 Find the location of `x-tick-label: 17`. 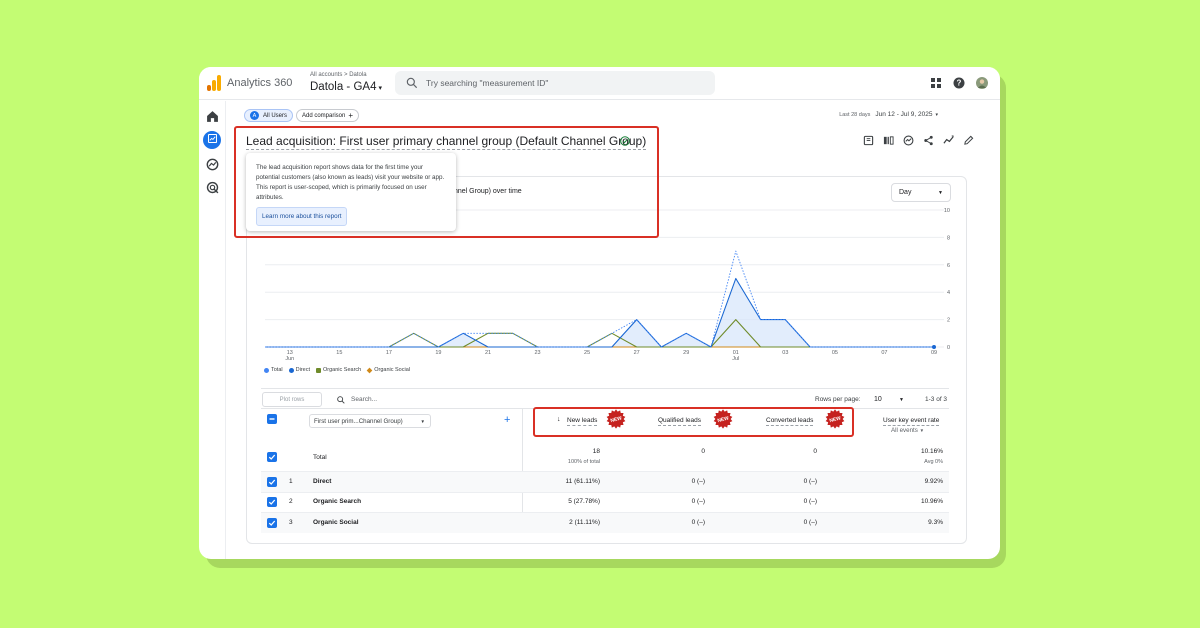

x-tick-label: 17 is located at coordinates (389, 353).